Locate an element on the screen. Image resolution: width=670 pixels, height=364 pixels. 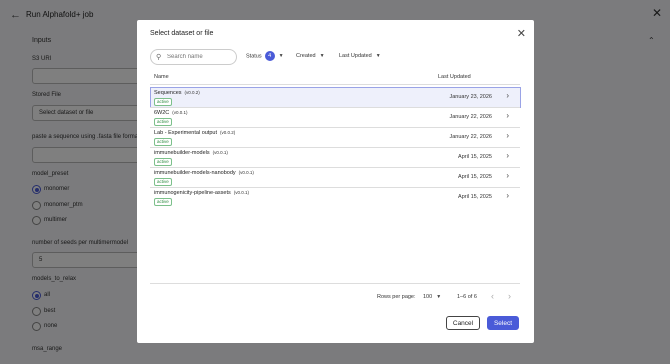
row-name-text: Sequences is located at coordinates (168, 93).